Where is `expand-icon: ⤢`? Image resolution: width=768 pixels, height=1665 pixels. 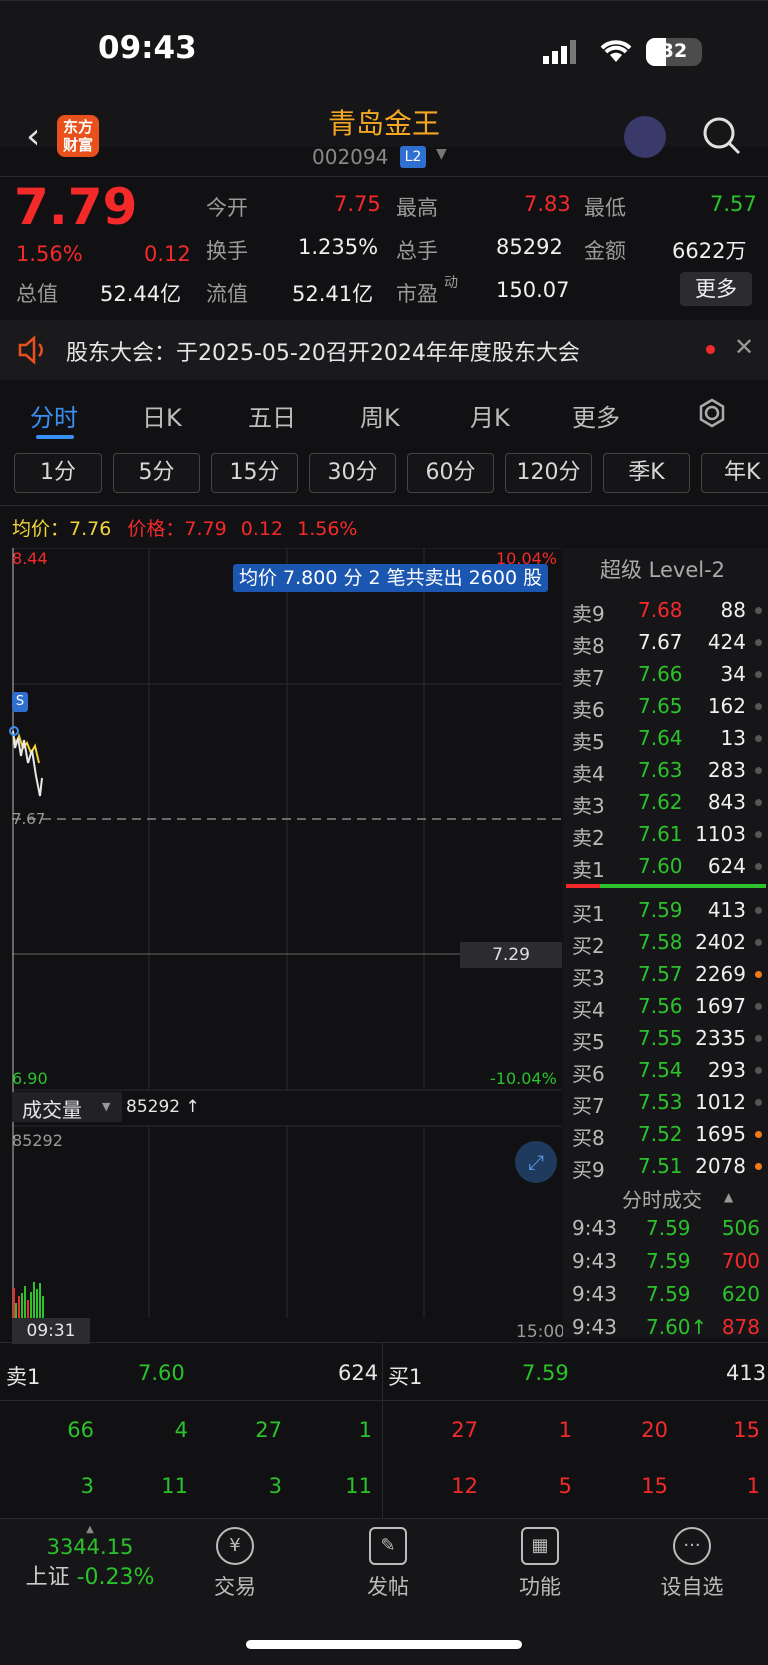
expand-icon: ⤢ is located at coordinates (536, 1162).